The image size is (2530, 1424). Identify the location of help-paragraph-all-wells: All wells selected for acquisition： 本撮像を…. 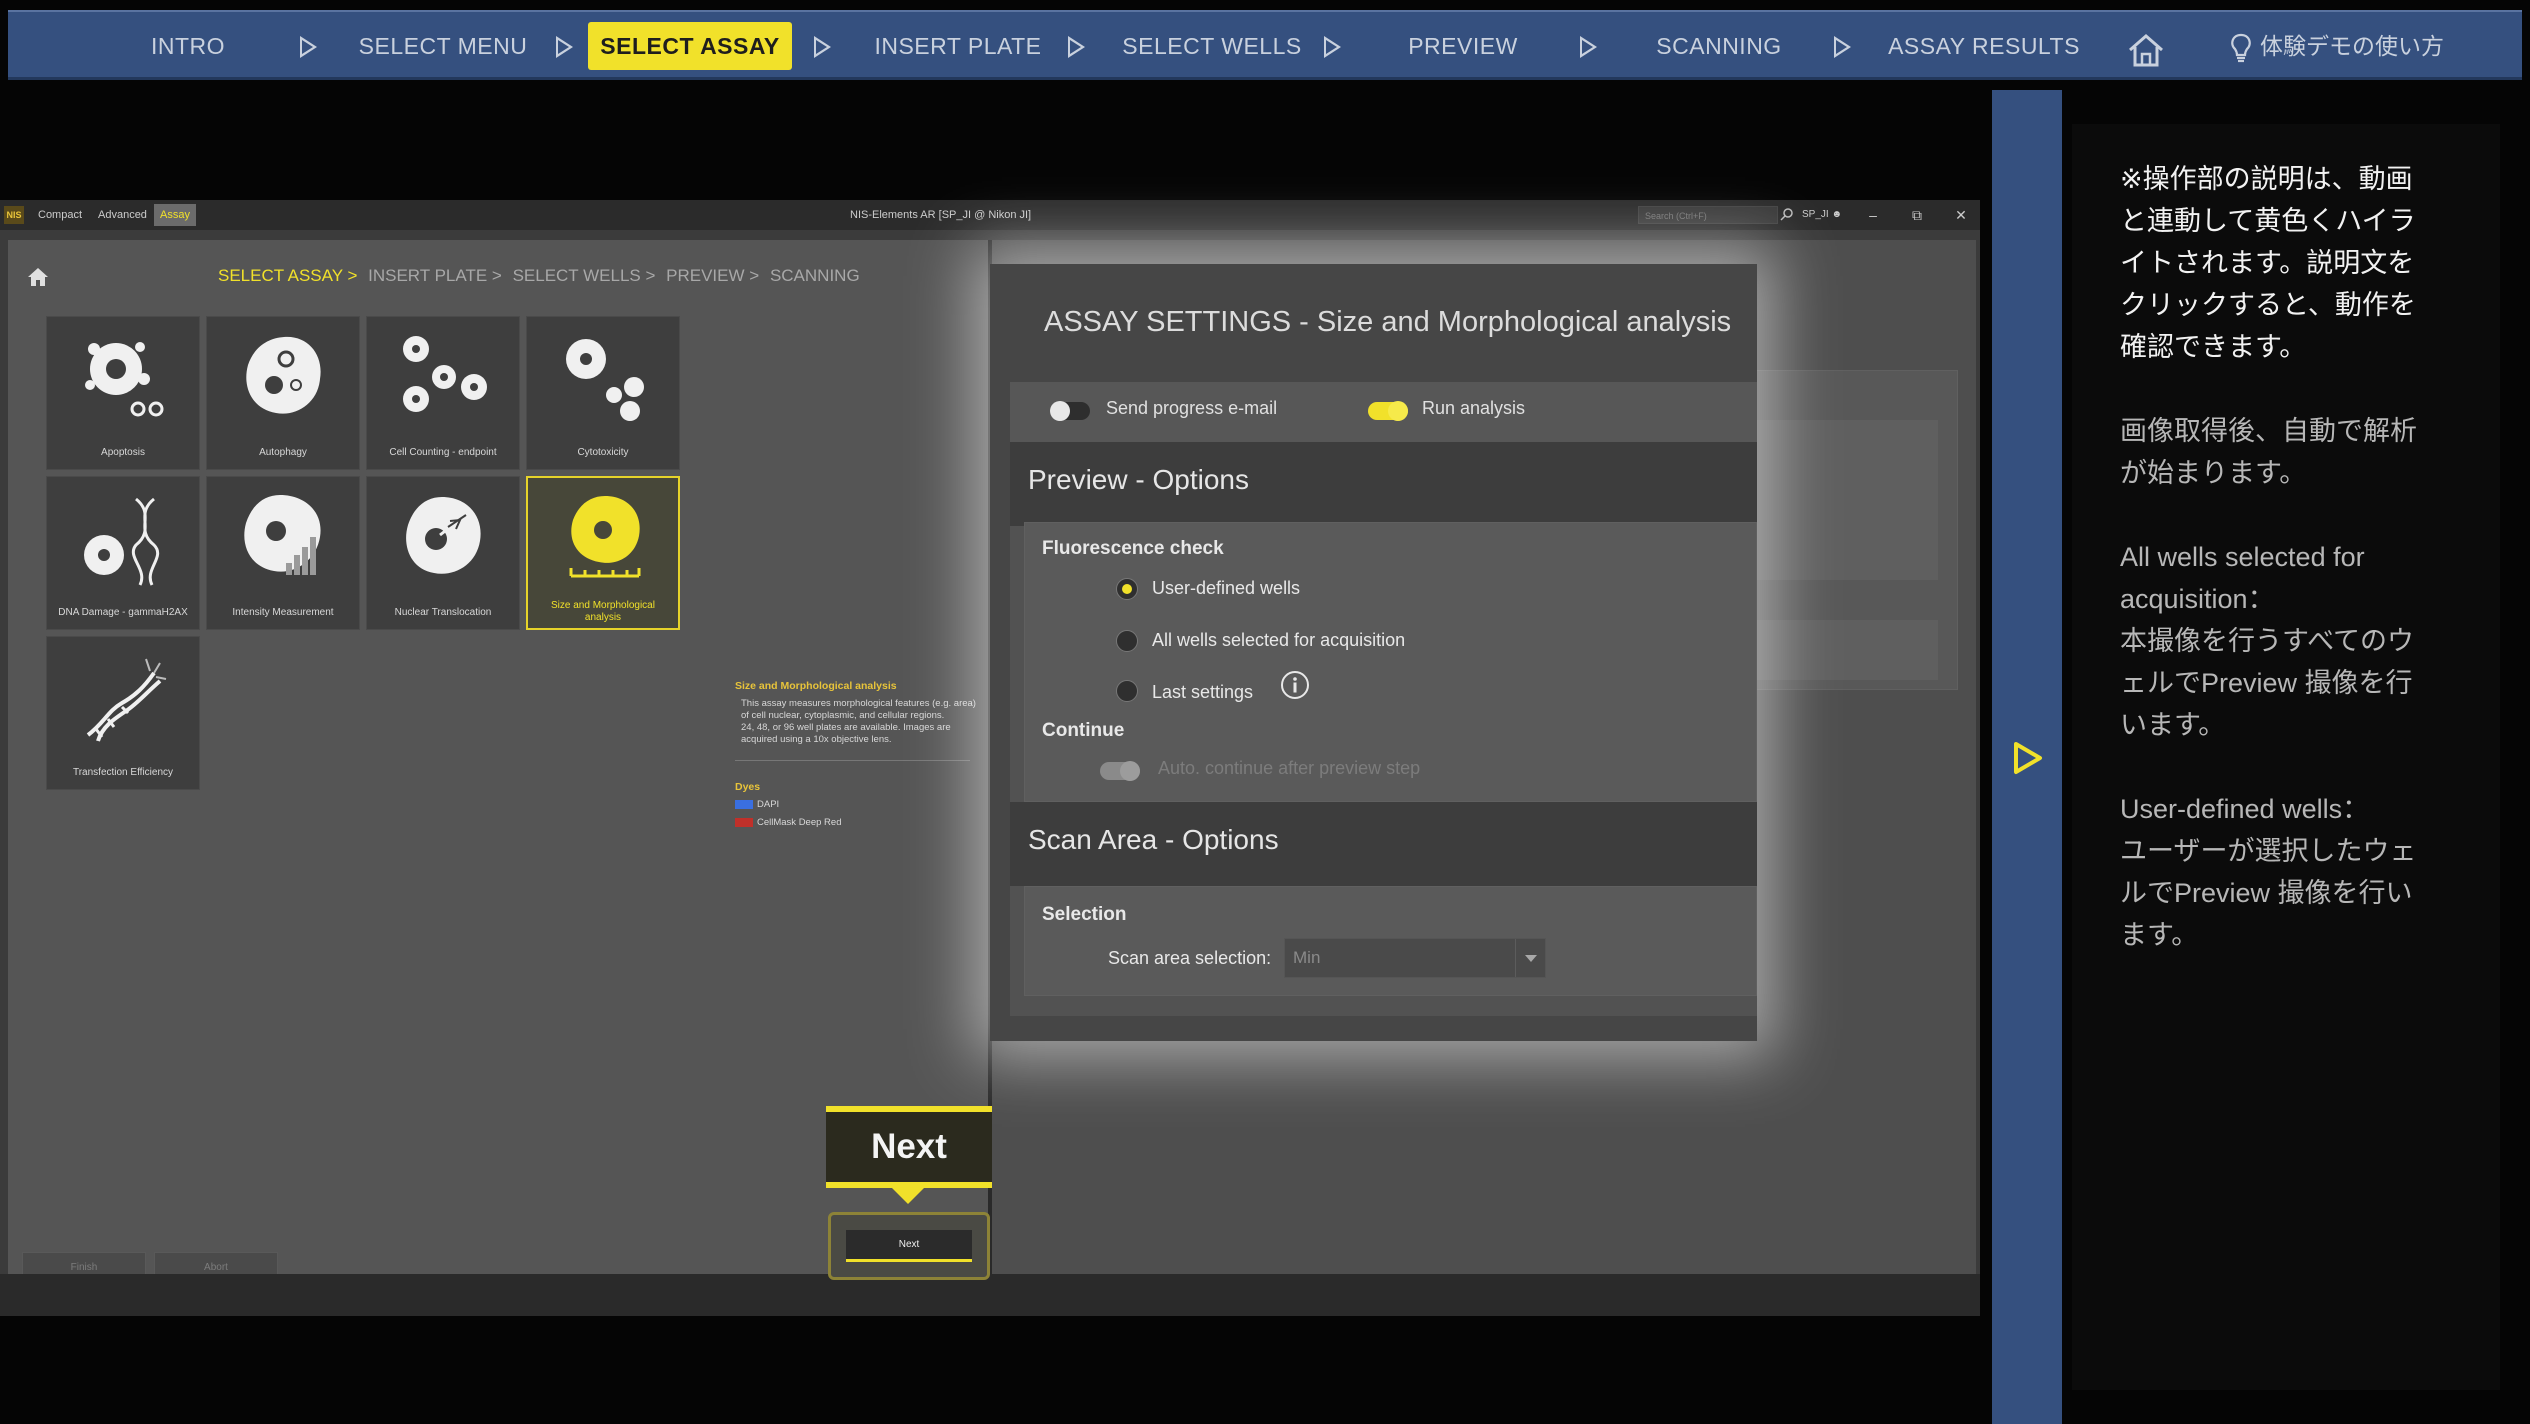
(2295, 641).